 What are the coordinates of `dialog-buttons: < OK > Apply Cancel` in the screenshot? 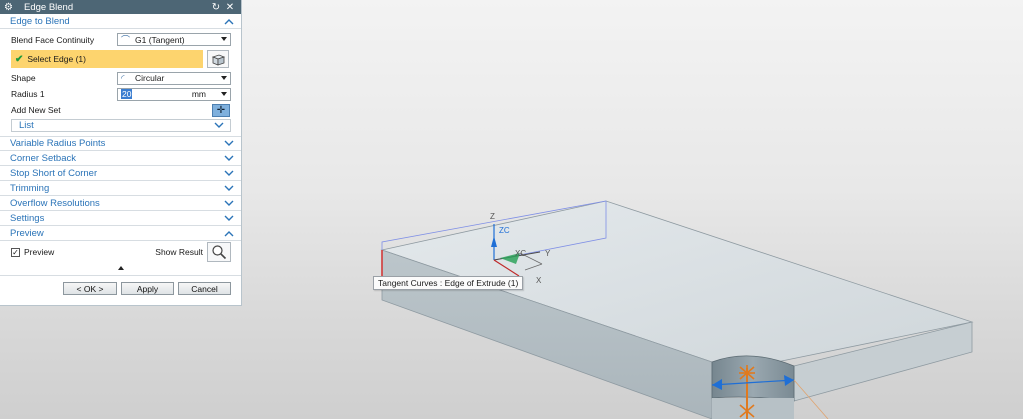 It's located at (120, 285).